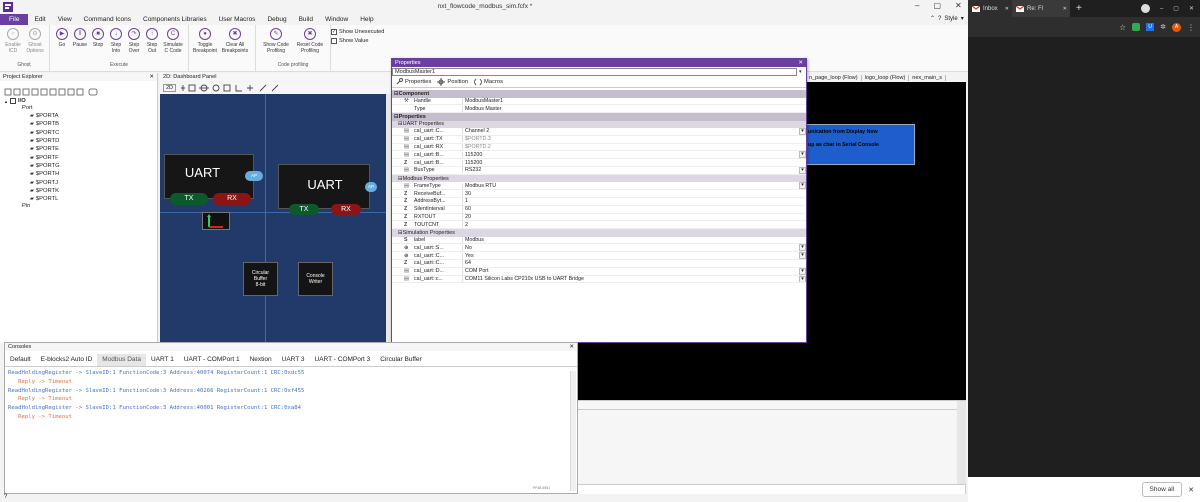  I want to click on maximize-button: ▢, so click(937, 5).